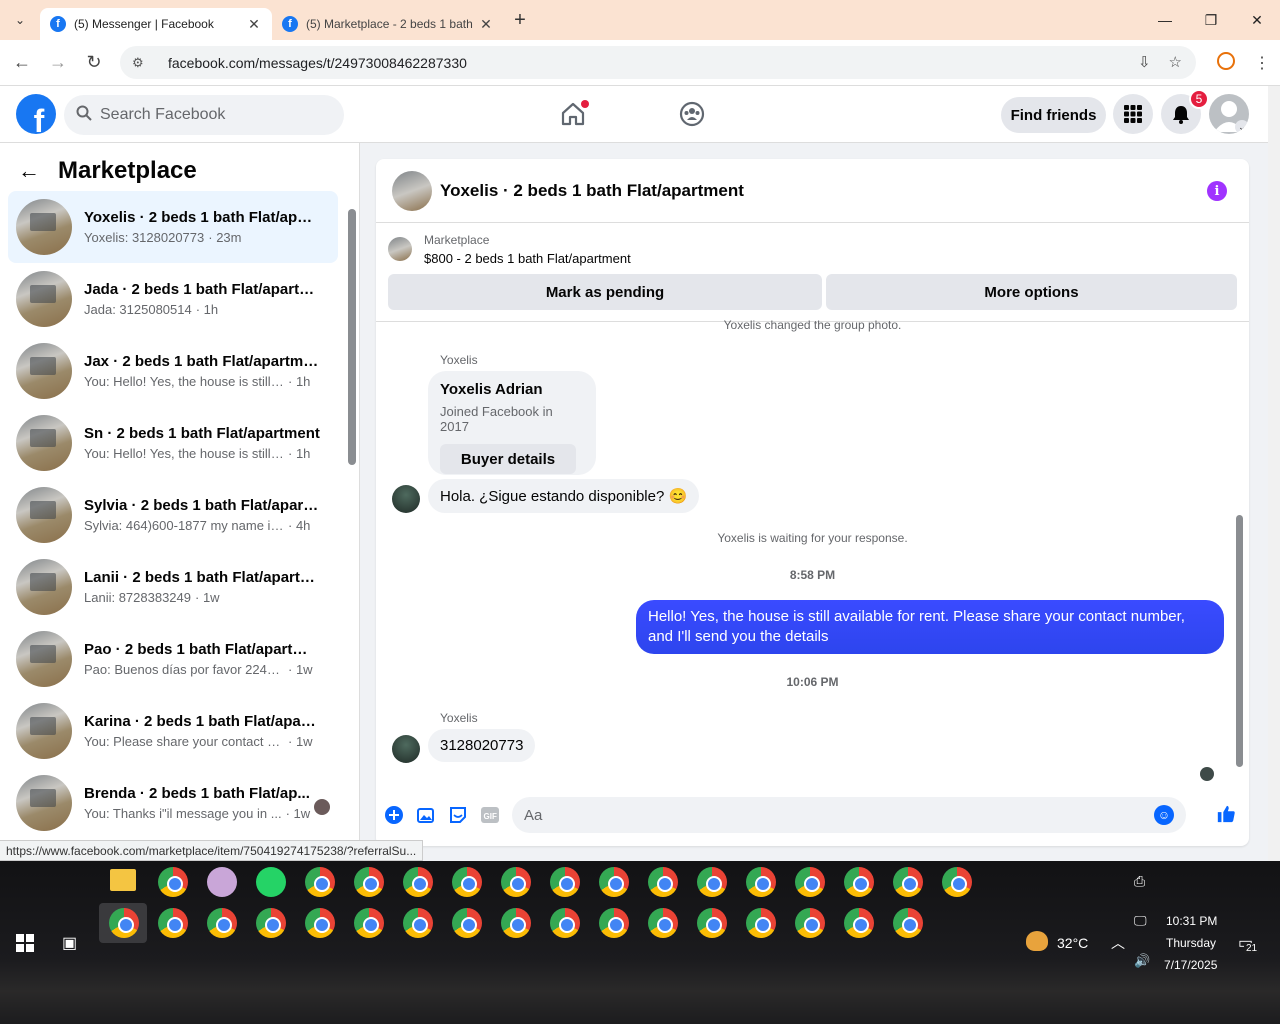 The width and height of the screenshot is (1280, 1024). What do you see at coordinates (1175, 62) in the screenshot?
I see `bookmark-star-icon: ☆` at bounding box center [1175, 62].